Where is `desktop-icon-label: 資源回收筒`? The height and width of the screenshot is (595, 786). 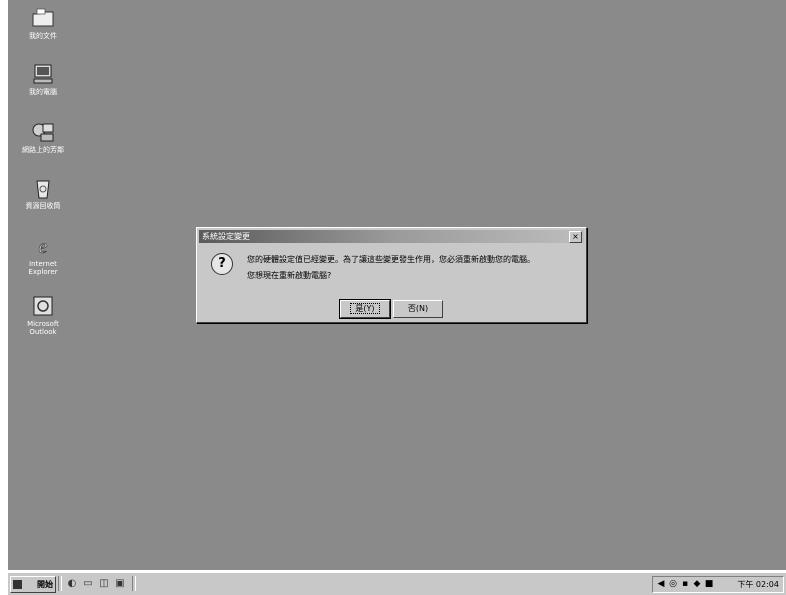 desktop-icon-label: 資源回收筒 is located at coordinates (43, 206).